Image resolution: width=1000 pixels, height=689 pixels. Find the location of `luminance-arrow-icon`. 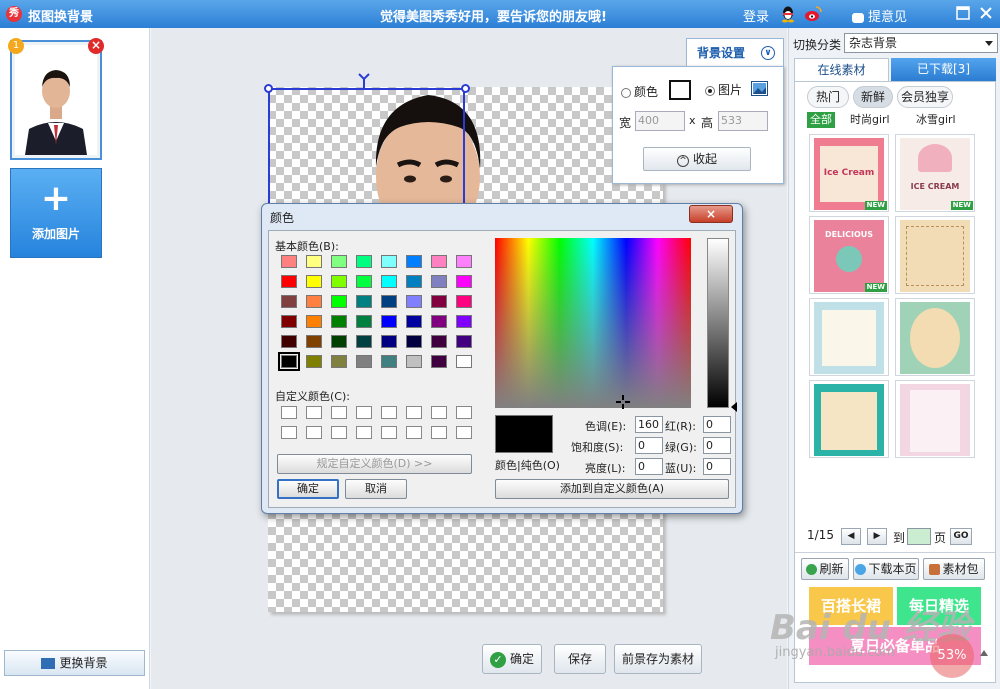

luminance-arrow-icon is located at coordinates (734, 407).